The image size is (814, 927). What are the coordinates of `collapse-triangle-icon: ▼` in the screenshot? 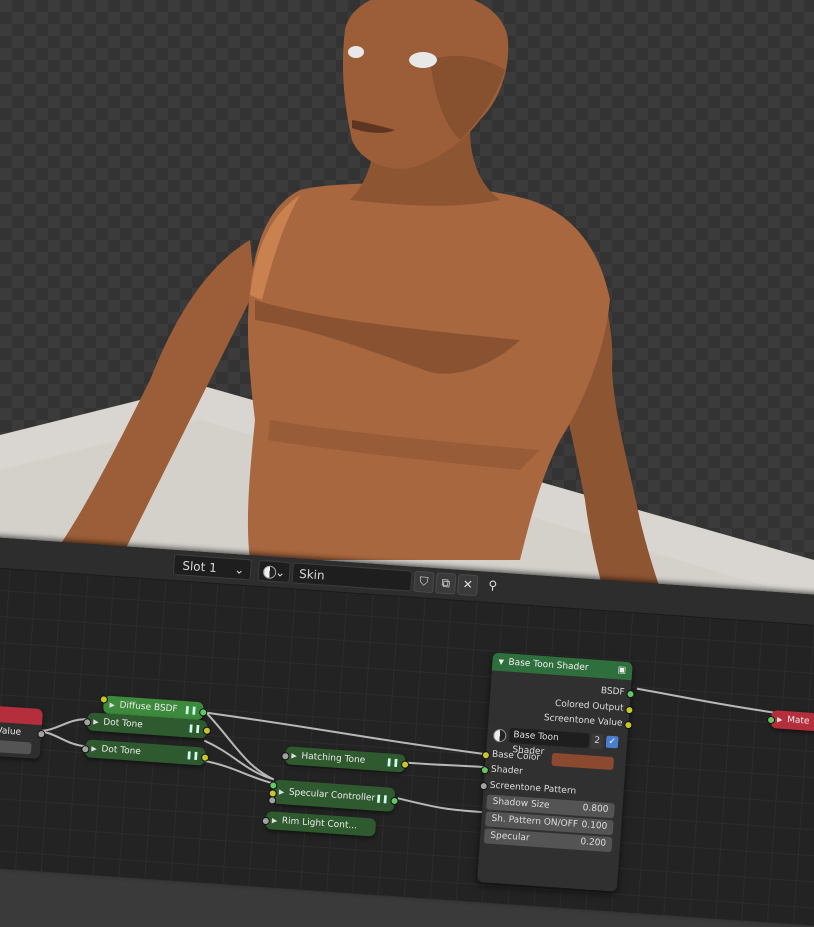 It's located at (501, 662).